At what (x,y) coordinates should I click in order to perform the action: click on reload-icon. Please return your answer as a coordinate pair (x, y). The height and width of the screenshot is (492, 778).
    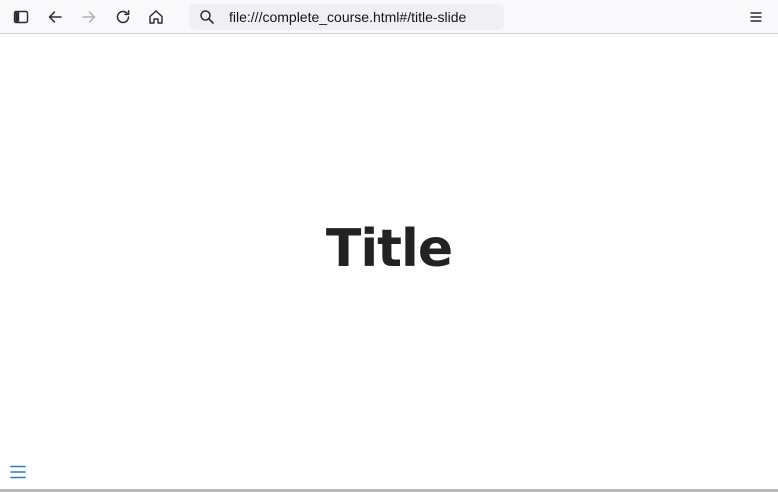
    Looking at the image, I should click on (123, 17).